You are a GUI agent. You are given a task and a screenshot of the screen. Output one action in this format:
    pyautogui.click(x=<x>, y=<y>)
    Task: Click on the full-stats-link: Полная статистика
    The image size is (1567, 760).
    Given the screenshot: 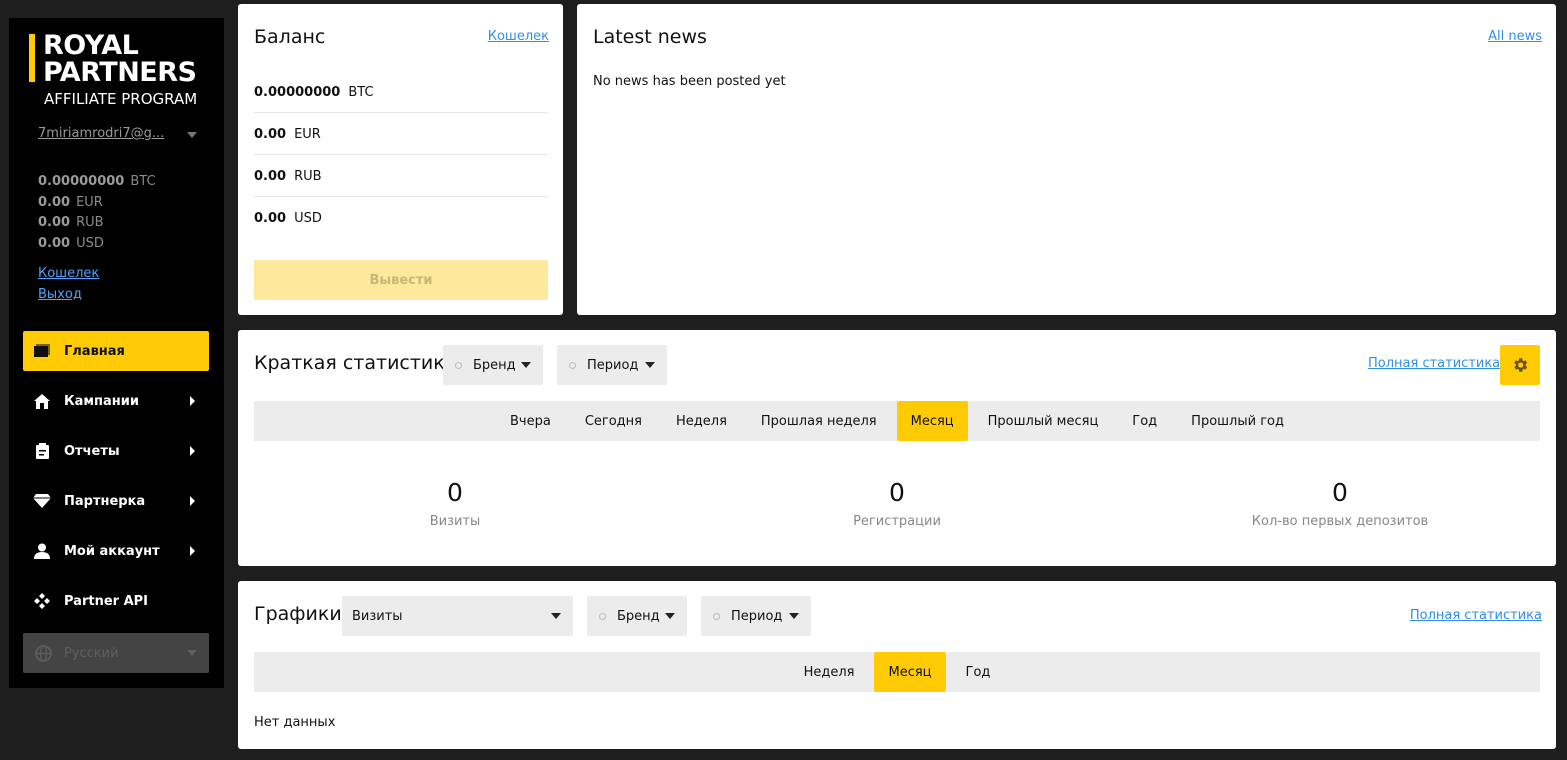 What is the action you would take?
    pyautogui.click(x=1434, y=363)
    